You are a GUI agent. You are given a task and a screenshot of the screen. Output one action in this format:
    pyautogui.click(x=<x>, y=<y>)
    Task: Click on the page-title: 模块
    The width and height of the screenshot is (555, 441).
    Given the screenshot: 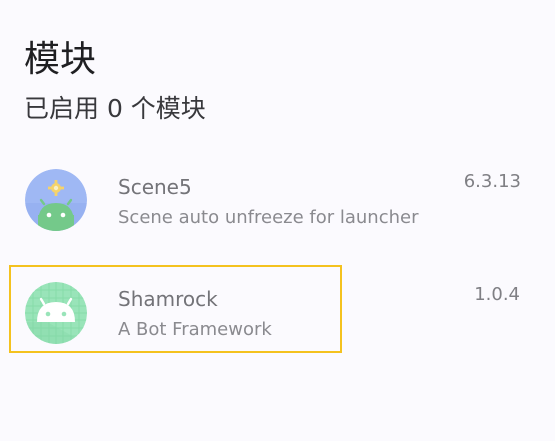 What is the action you would take?
    pyautogui.click(x=60, y=59)
    